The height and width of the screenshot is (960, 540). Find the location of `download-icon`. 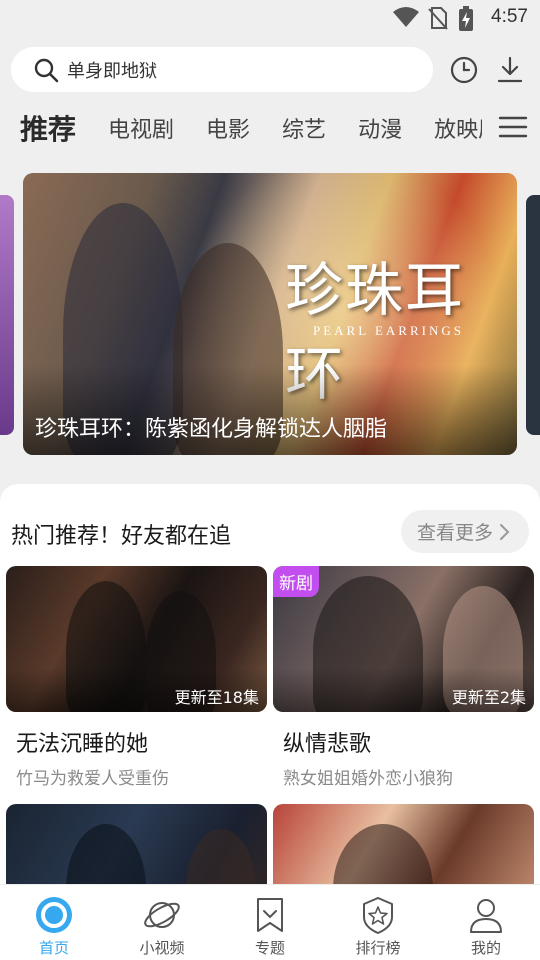

download-icon is located at coordinates (510, 70).